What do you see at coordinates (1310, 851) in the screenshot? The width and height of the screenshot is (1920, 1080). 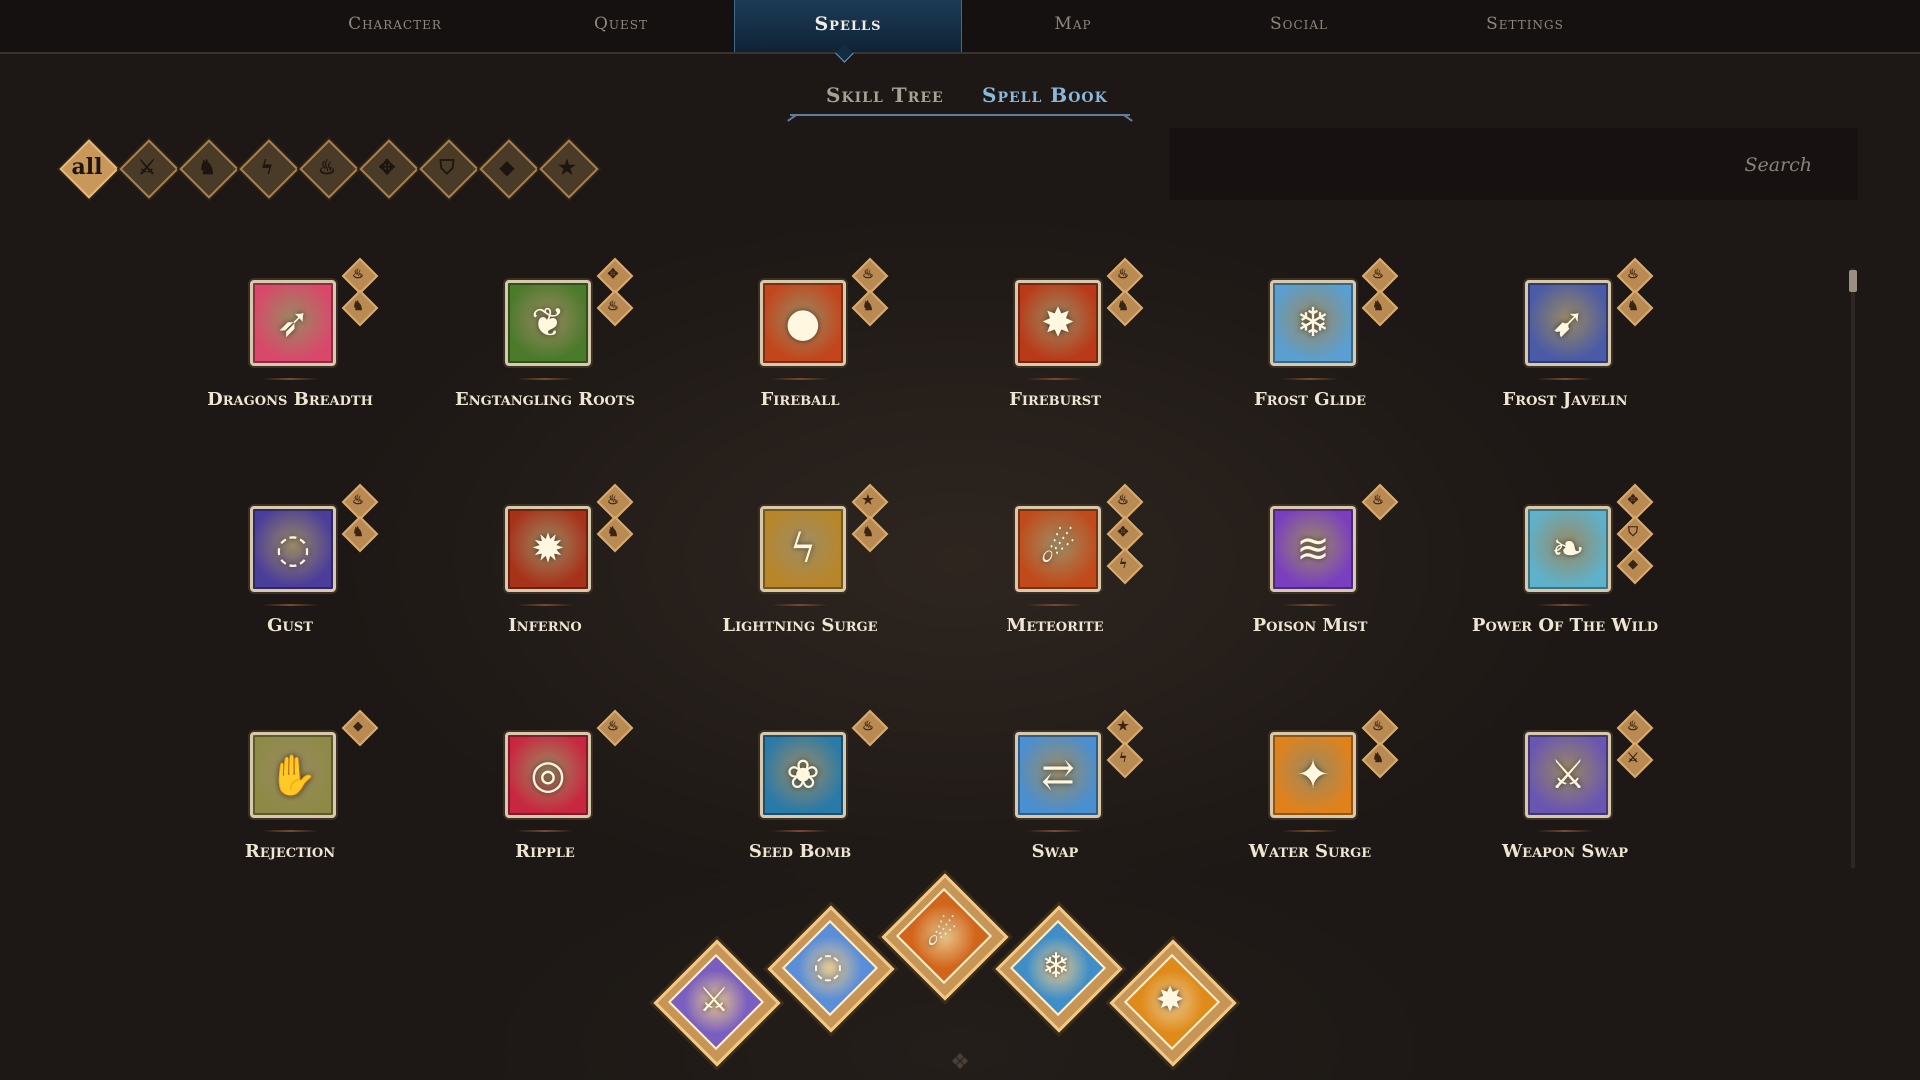 I see `spell-name: Water Surge` at bounding box center [1310, 851].